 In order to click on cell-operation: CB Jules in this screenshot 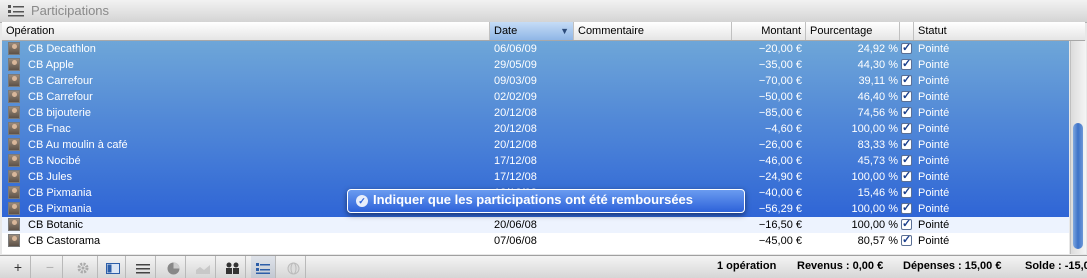, I will do `click(50, 177)`.